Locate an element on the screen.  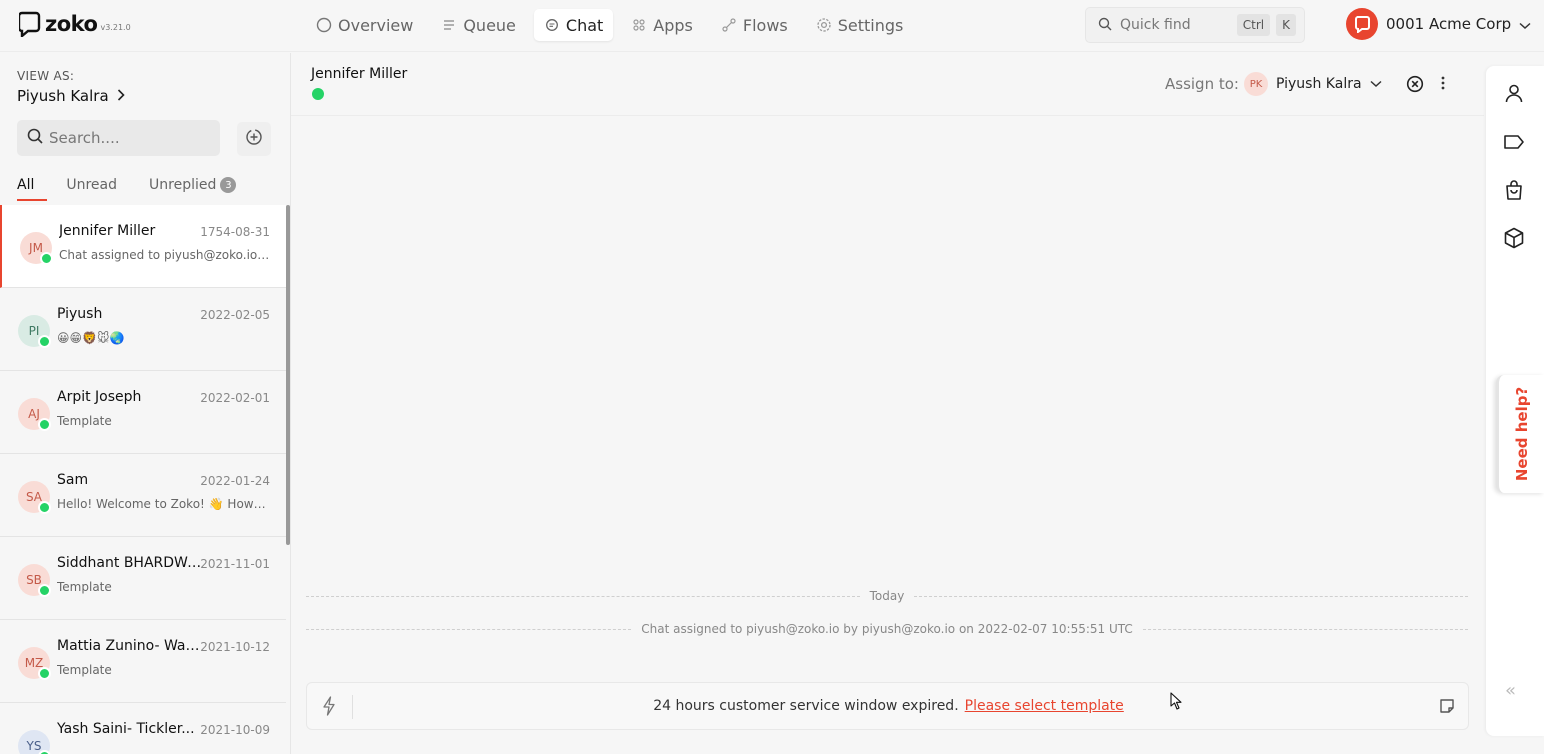
nav-apps: Apps is located at coordinates (662, 25).